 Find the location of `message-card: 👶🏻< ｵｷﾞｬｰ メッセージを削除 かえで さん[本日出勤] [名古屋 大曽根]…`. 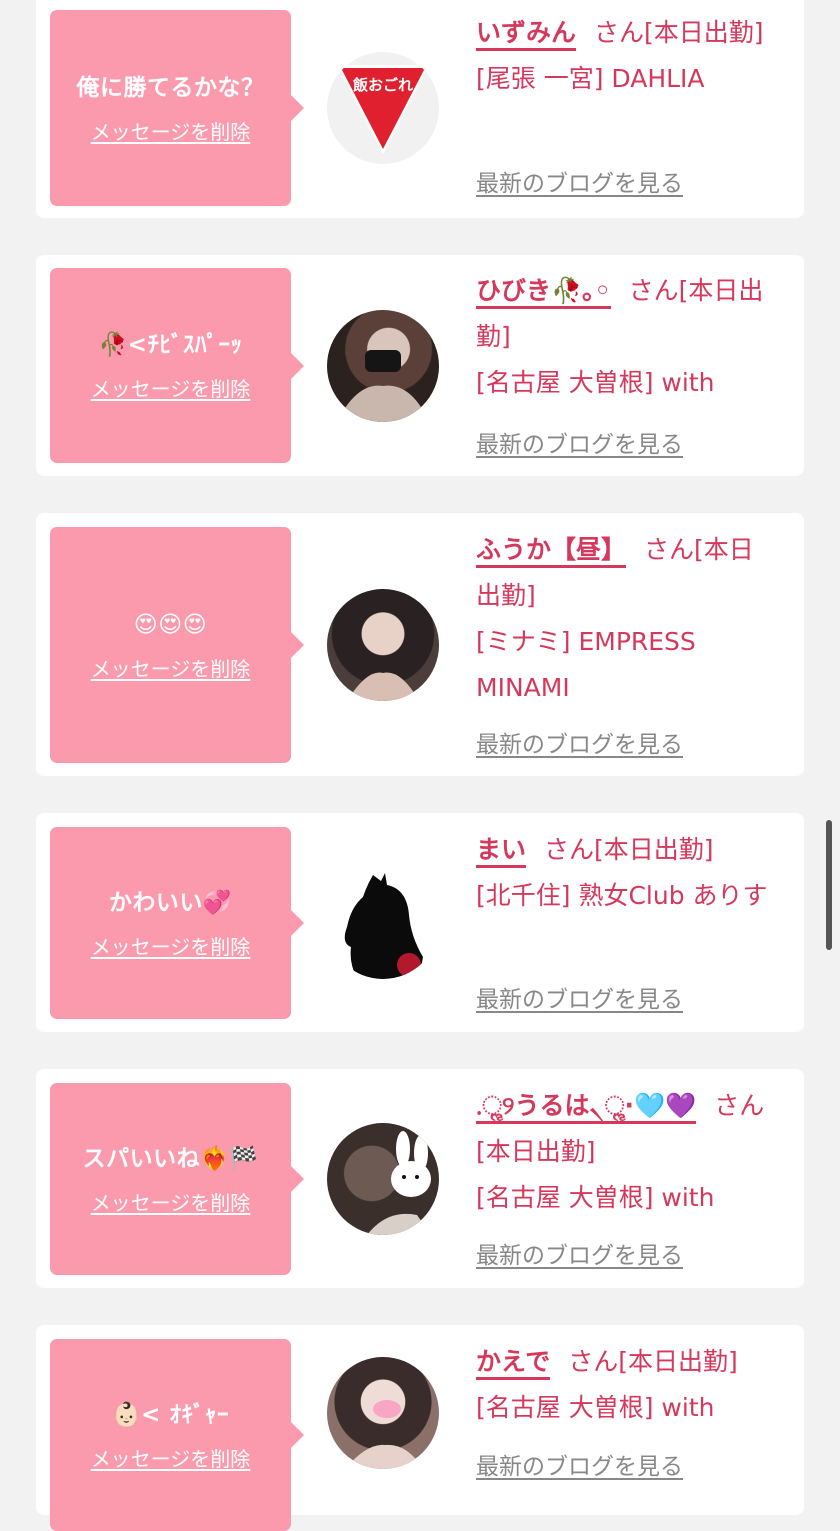

message-card: 👶🏻< ｵｷﾞｬｰ メッセージを削除 かえで さん[本日出勤] [名古屋 大曽根]… is located at coordinates (420, 1428).